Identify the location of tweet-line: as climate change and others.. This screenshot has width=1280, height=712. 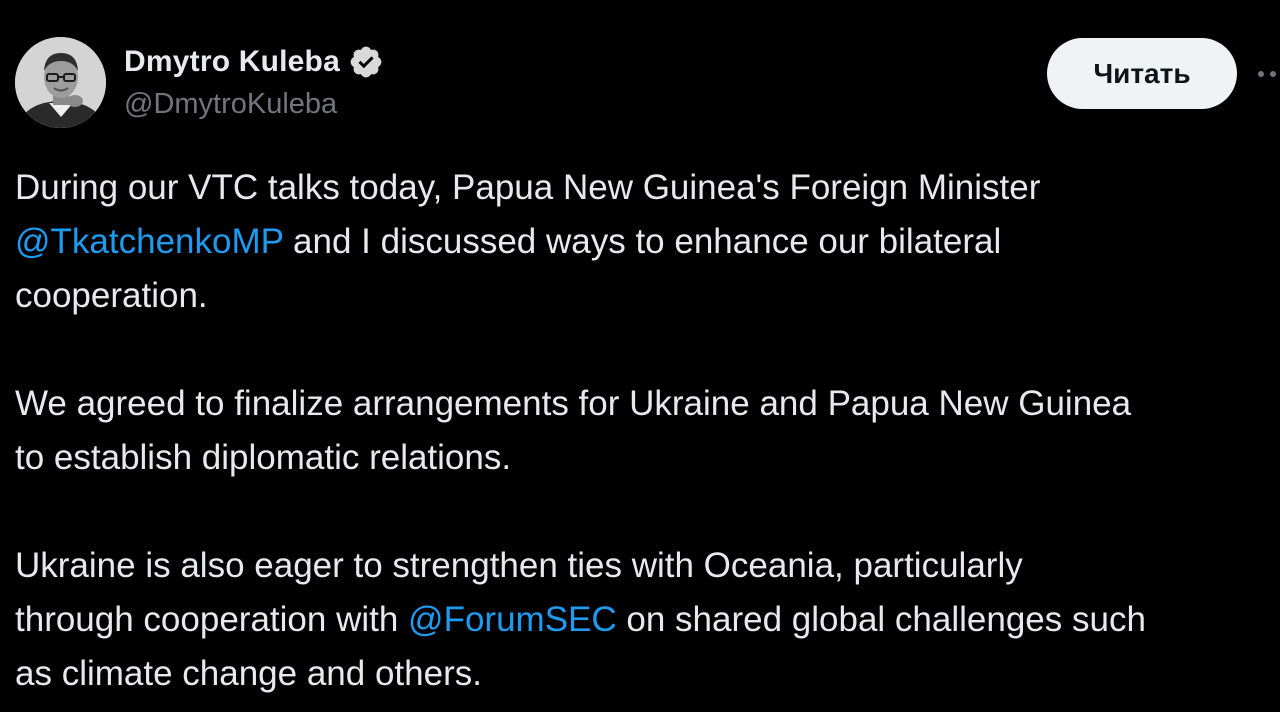
(248, 673).